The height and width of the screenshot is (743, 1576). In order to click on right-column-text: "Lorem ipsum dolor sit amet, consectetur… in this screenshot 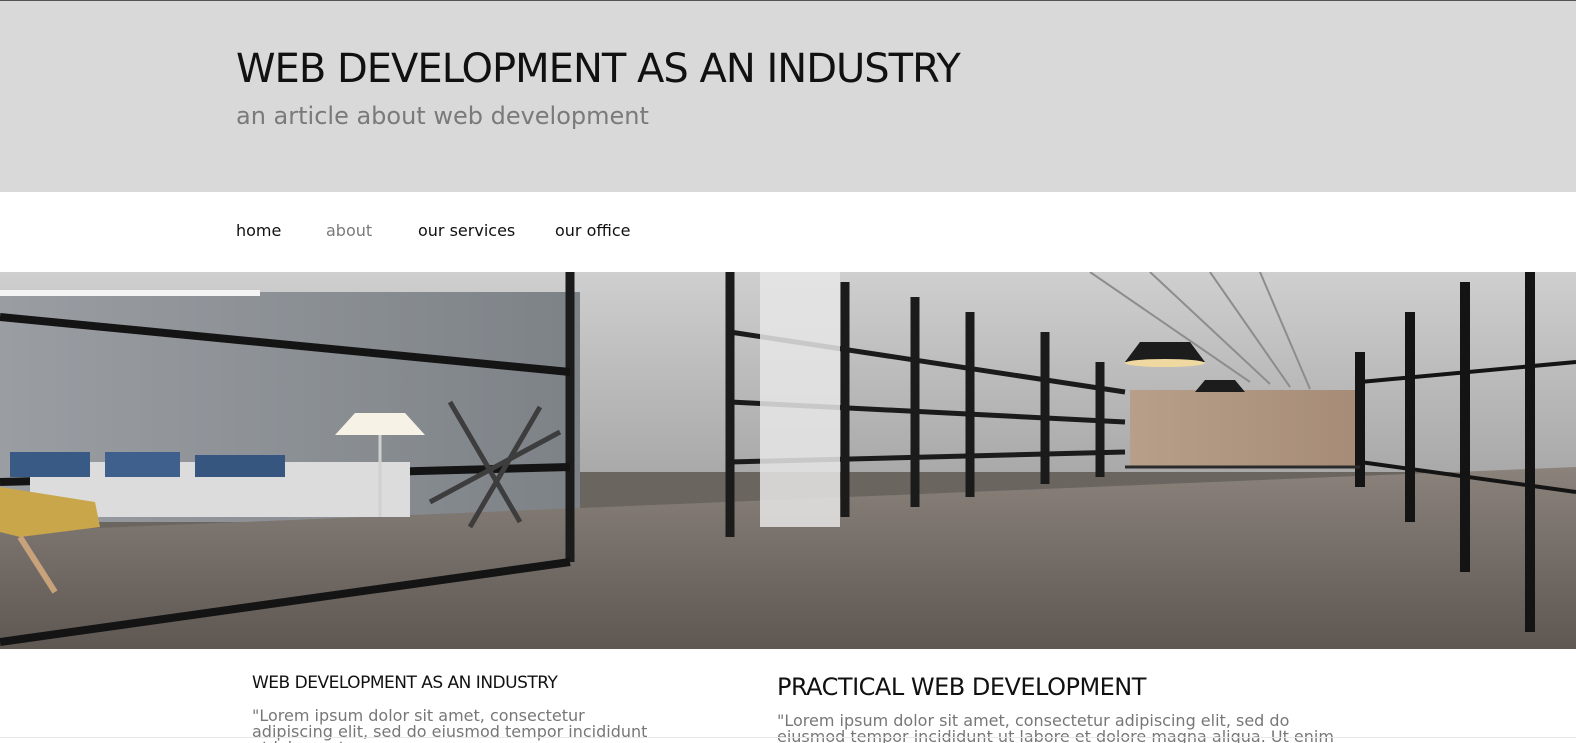, I will do `click(1055, 727)`.